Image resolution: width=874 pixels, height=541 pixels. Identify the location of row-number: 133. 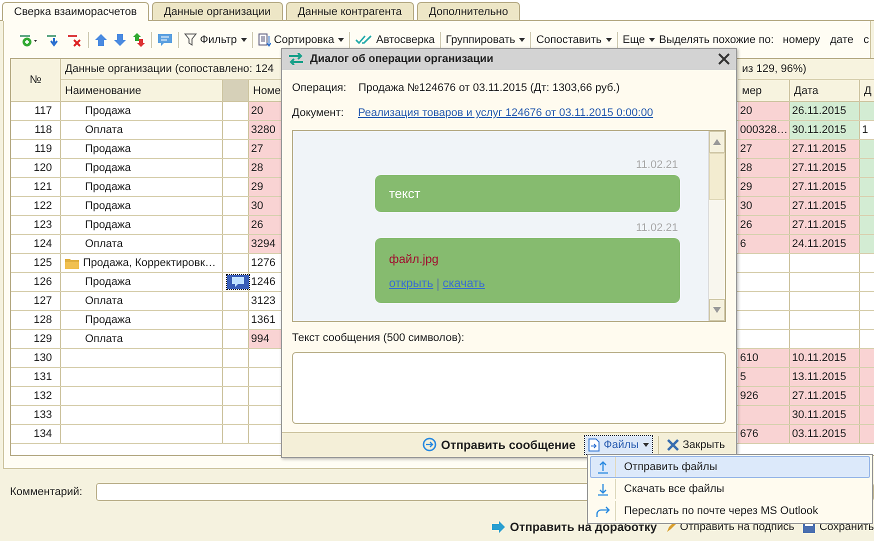
(36, 415).